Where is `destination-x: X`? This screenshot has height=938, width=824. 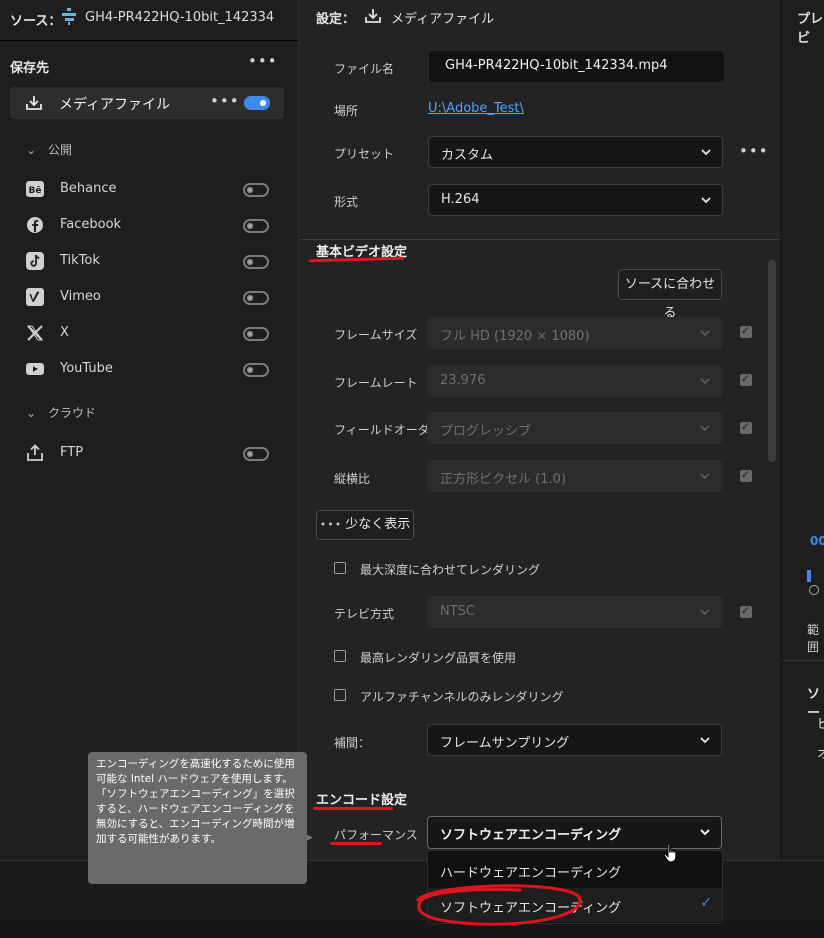 destination-x: X is located at coordinates (151, 334).